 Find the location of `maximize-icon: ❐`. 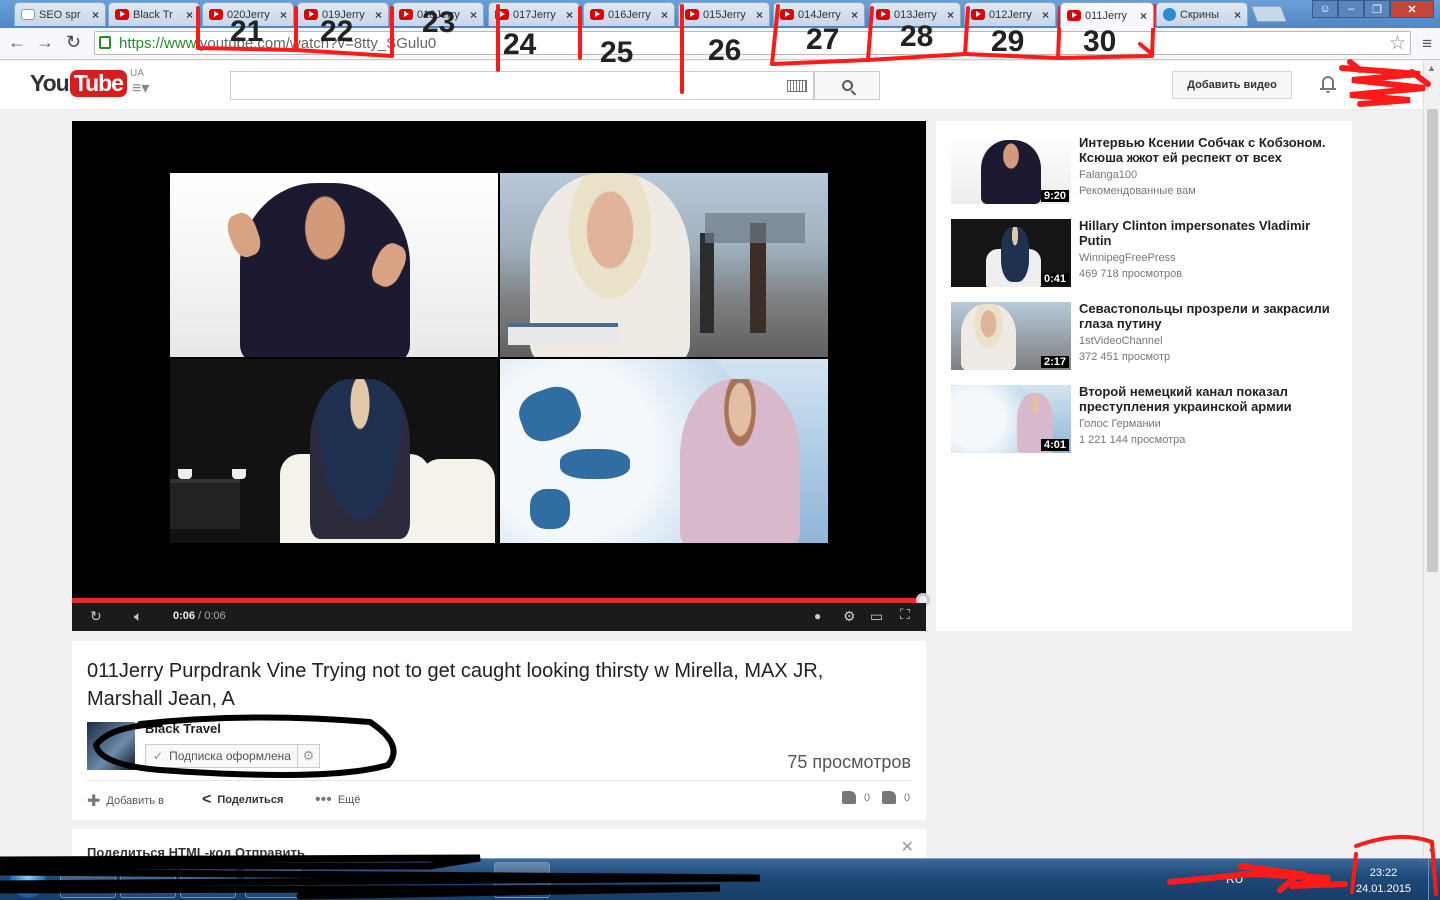

maximize-icon: ❐ is located at coordinates (1377, 9).